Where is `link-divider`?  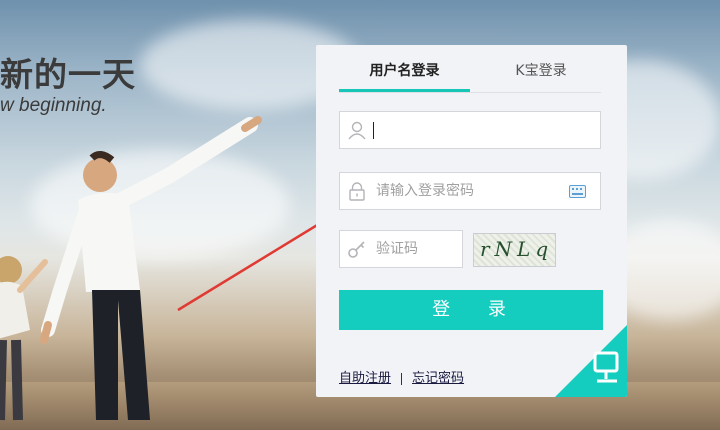 link-divider is located at coordinates (402, 378).